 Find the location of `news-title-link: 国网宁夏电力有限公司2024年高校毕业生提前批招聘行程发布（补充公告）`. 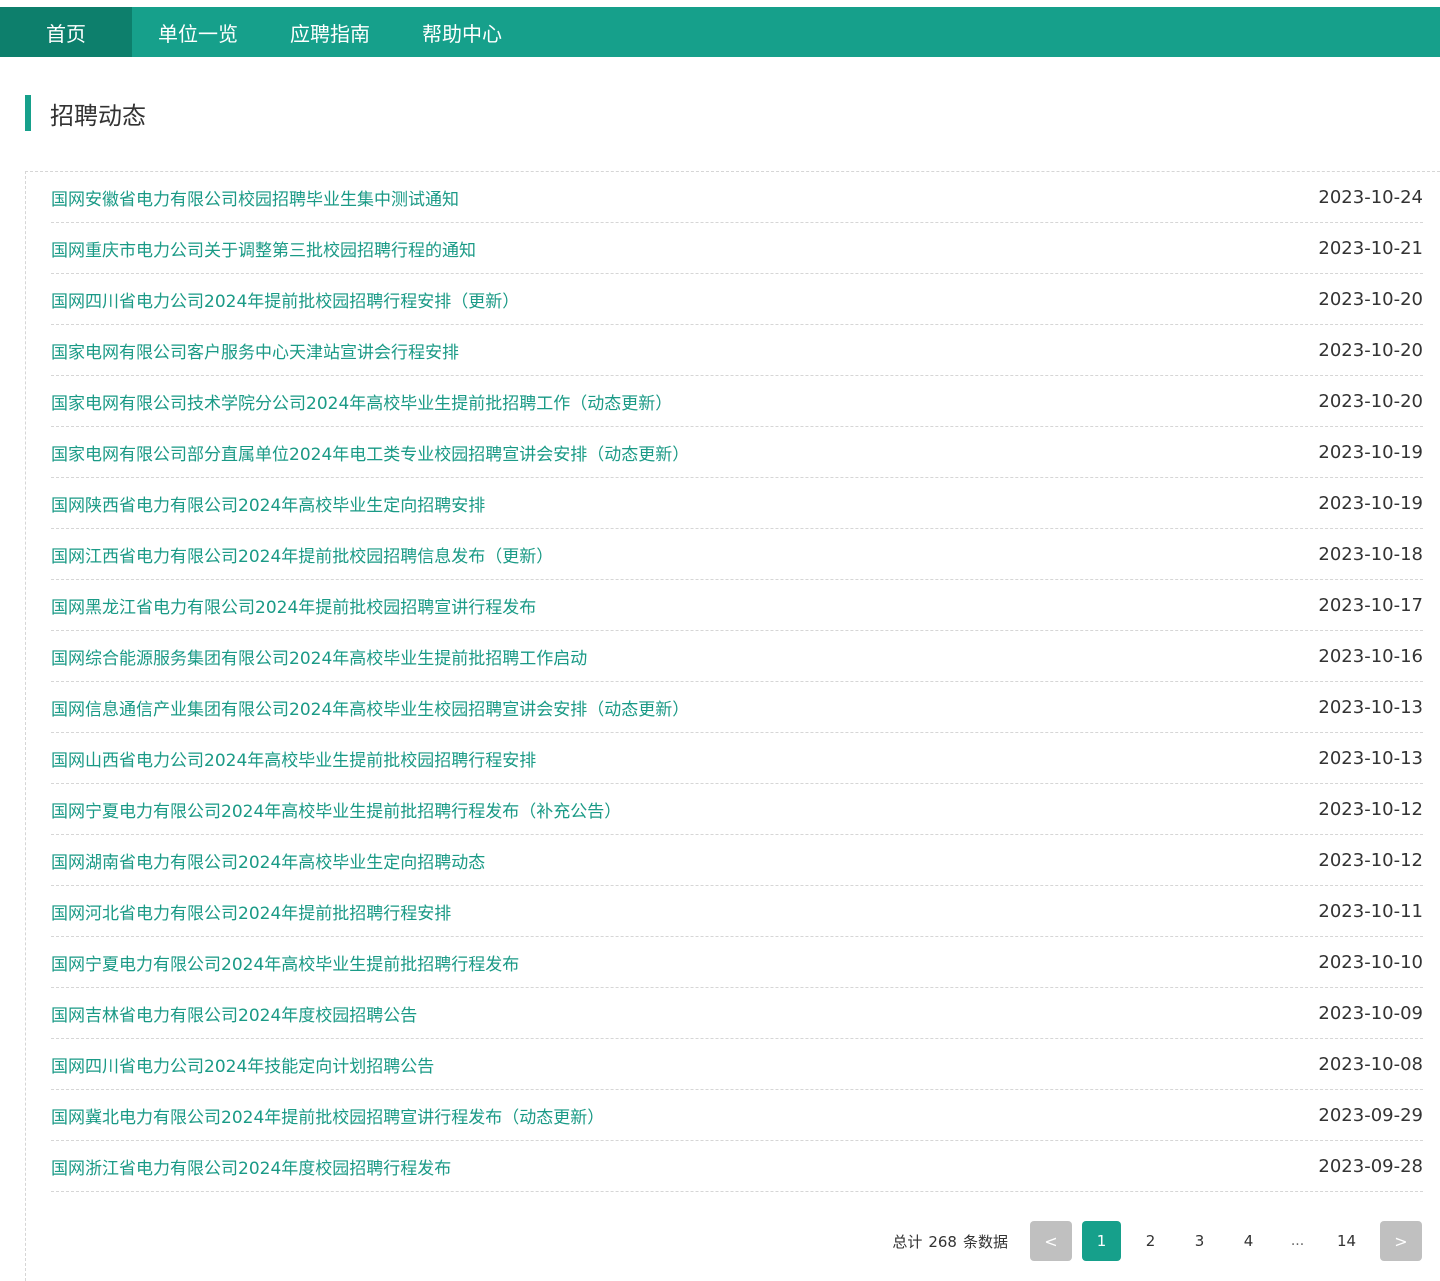

news-title-link: 国网宁夏电力有限公司2024年高校毕业生提前批招聘行程发布（补充公告） is located at coordinates (336, 809).